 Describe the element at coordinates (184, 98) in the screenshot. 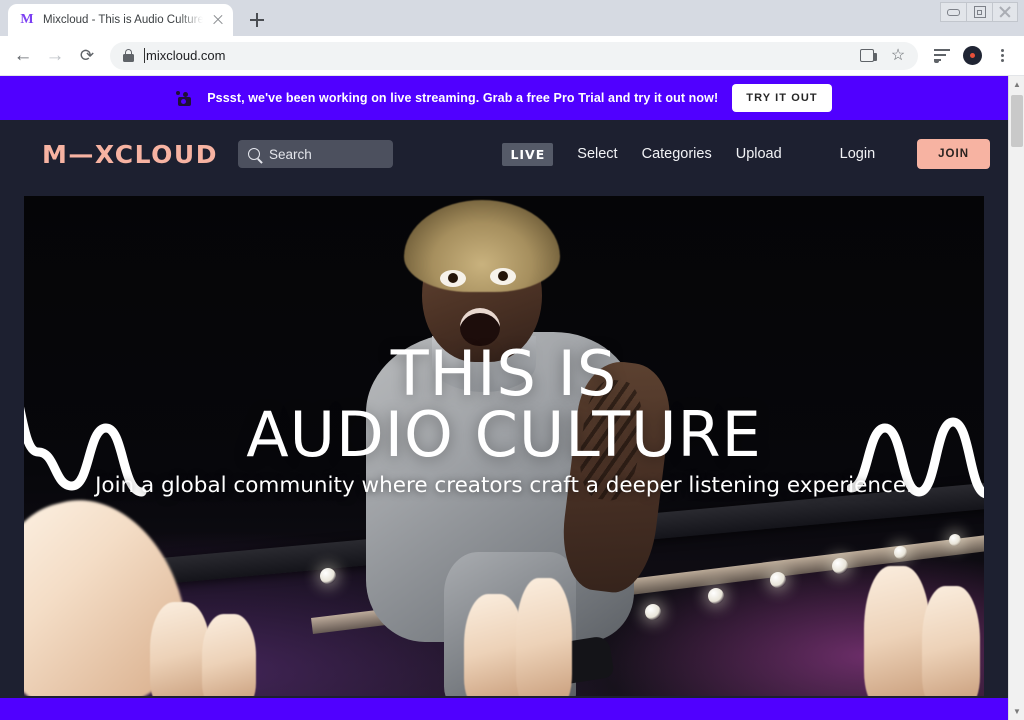

I see `live-stream-camera-icon` at that location.